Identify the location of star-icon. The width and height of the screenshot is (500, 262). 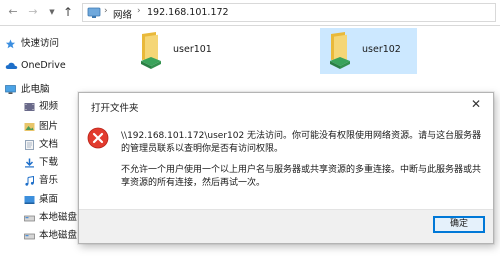
(10, 44).